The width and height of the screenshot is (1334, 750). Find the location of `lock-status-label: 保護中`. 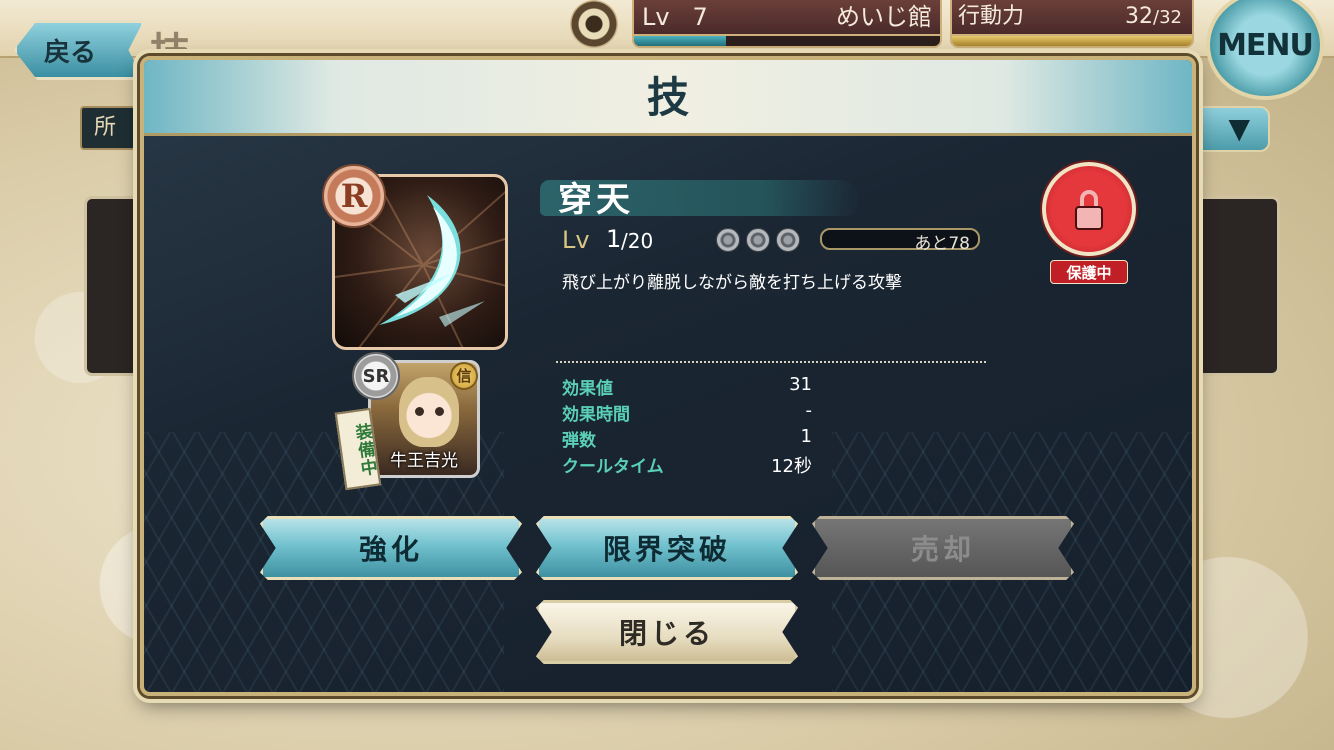

lock-status-label: 保護中 is located at coordinates (1089, 272).